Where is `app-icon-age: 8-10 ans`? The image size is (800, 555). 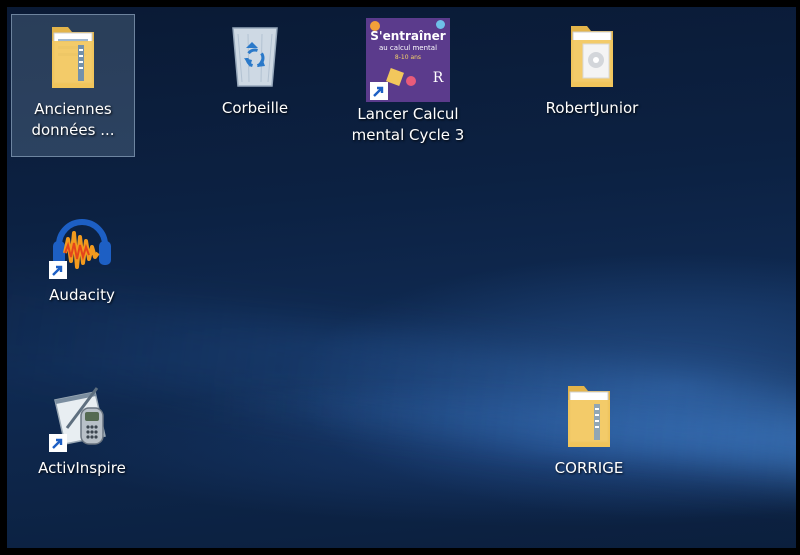
app-icon-age: 8-10 ans is located at coordinates (408, 57).